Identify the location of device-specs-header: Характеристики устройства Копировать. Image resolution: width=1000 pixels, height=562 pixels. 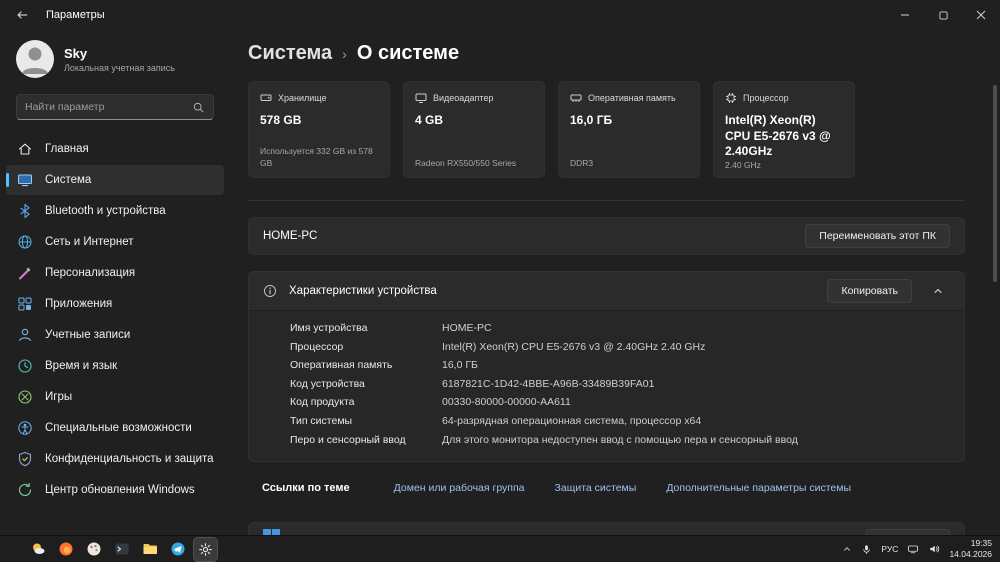
(606, 291).